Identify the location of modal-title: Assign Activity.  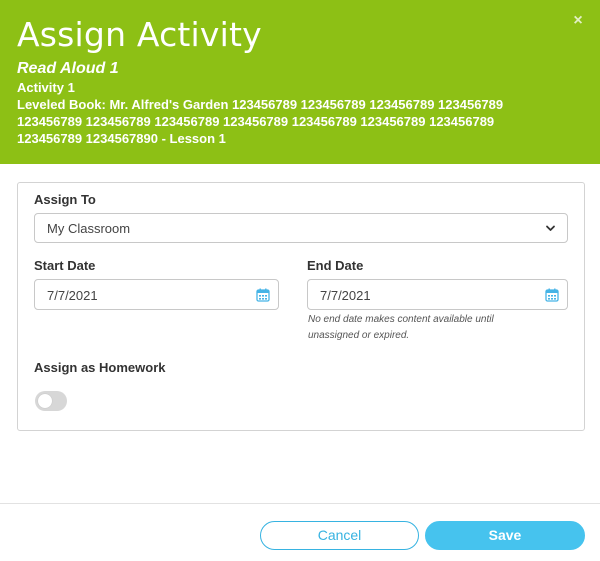
(139, 34).